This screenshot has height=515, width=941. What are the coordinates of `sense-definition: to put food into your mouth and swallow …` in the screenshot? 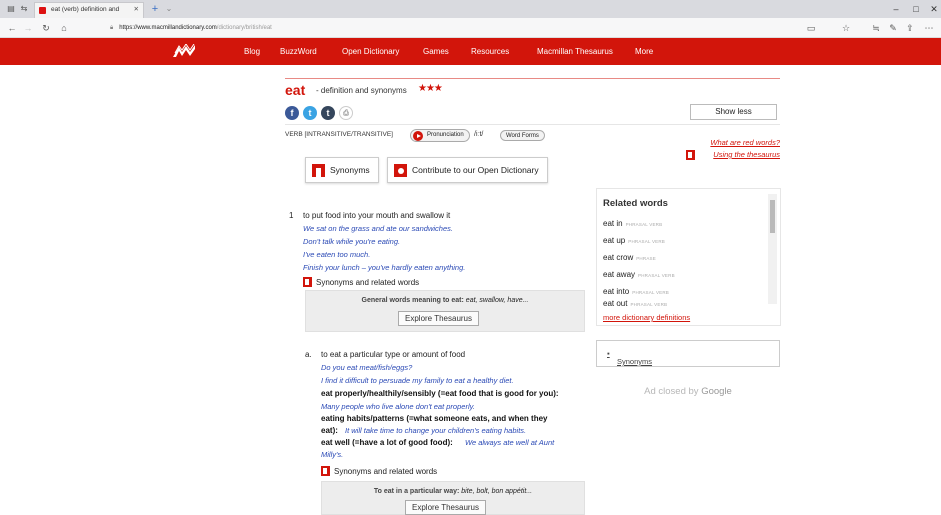 It's located at (377, 215).